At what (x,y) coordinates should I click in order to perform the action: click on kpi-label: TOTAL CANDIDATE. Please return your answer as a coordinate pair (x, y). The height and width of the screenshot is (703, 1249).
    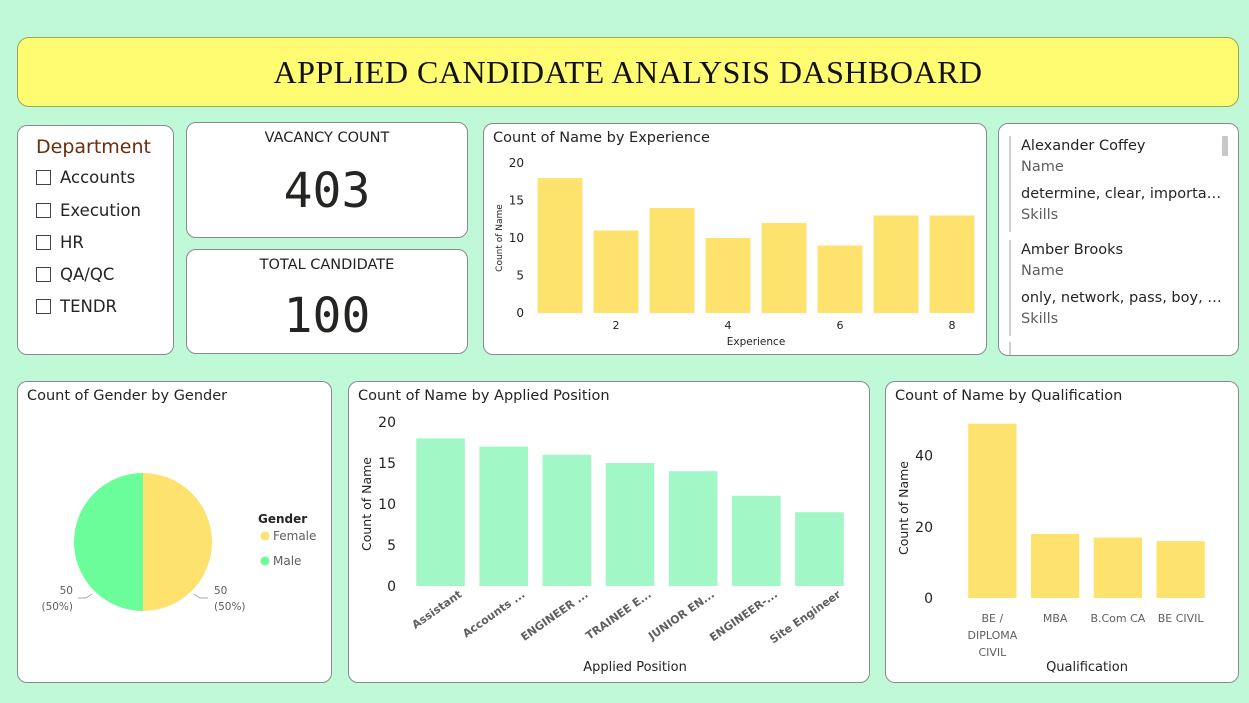
    Looking at the image, I should click on (327, 265).